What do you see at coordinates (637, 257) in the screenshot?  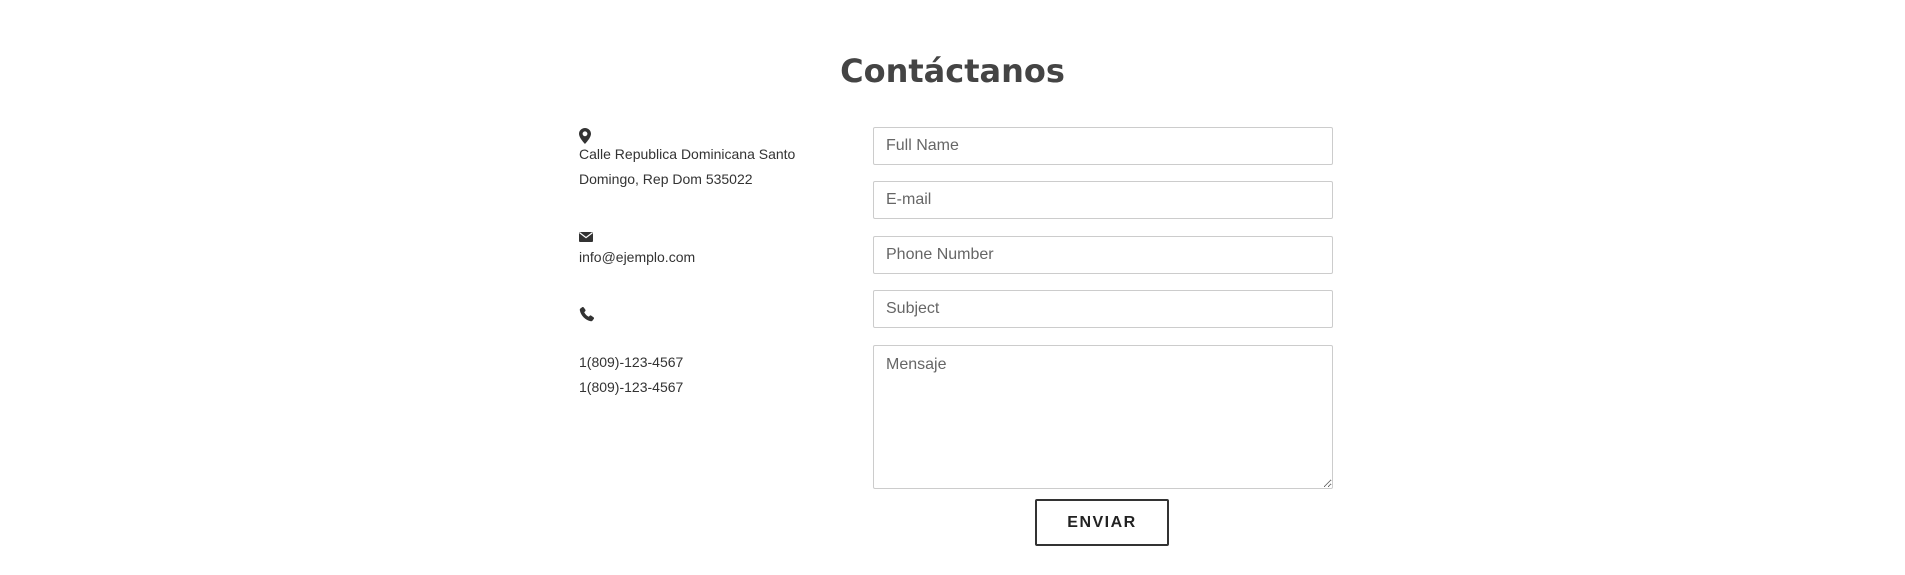 I see `email-address: info@ejemplo.com` at bounding box center [637, 257].